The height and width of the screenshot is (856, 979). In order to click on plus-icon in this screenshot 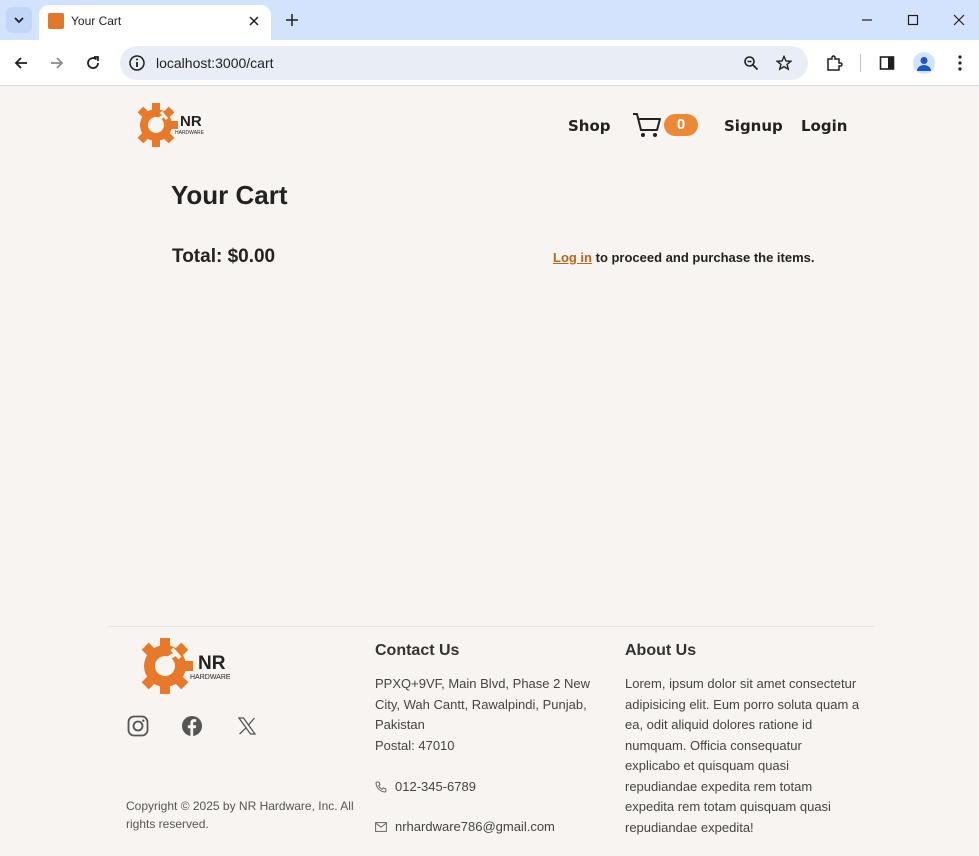, I will do `click(292, 20)`.